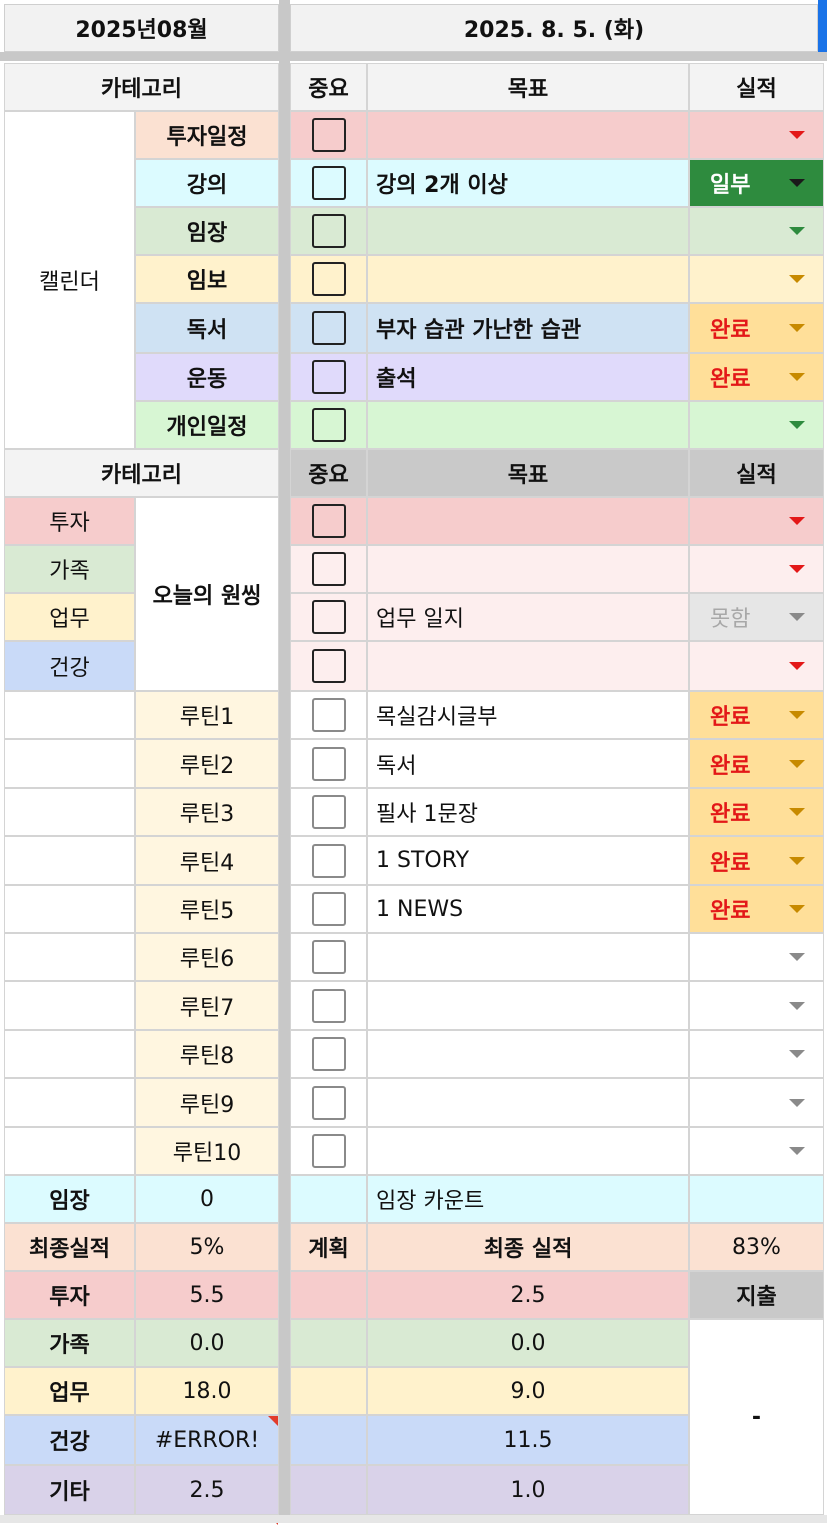 The width and height of the screenshot is (827, 1525). Describe the element at coordinates (554, 28) in the screenshot. I see `date-header: 2025. 8. 5. (화)` at that location.